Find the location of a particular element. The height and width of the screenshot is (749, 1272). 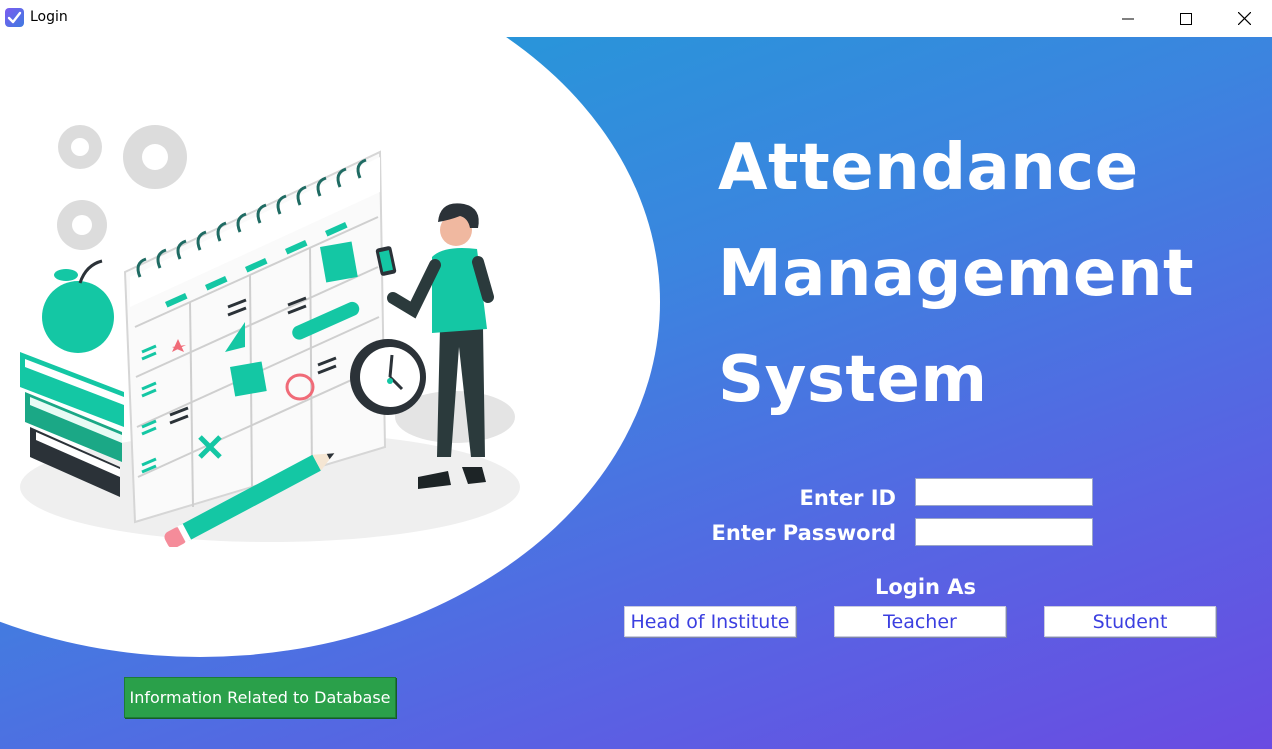

heading-line-2: Management is located at coordinates (956, 274).